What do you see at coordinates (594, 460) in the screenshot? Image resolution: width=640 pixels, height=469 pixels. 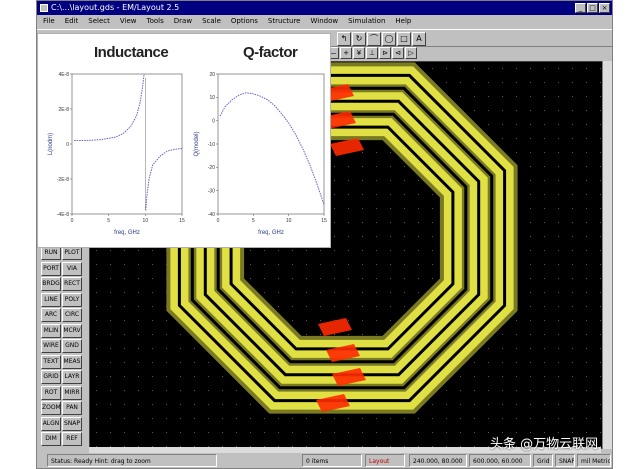 I see `status-units: mil Metric` at bounding box center [594, 460].